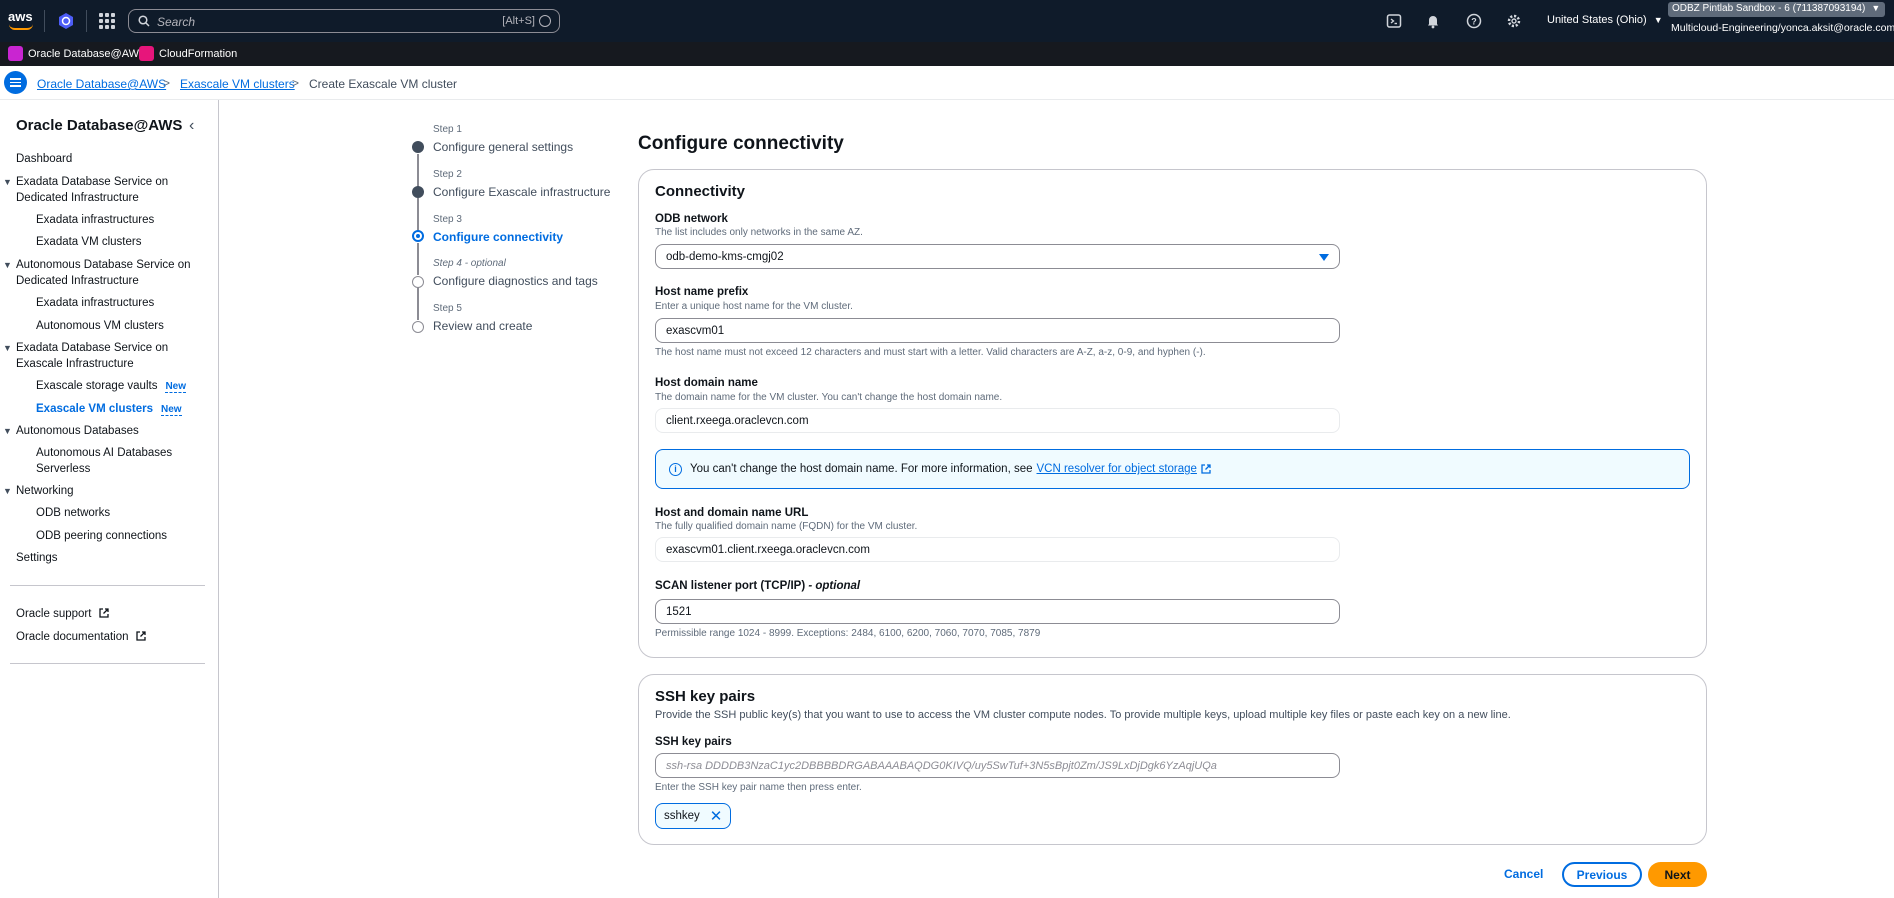 This screenshot has height=898, width=1894. Describe the element at coordinates (447, 308) in the screenshot. I see `step-5-number: Step 5` at that location.